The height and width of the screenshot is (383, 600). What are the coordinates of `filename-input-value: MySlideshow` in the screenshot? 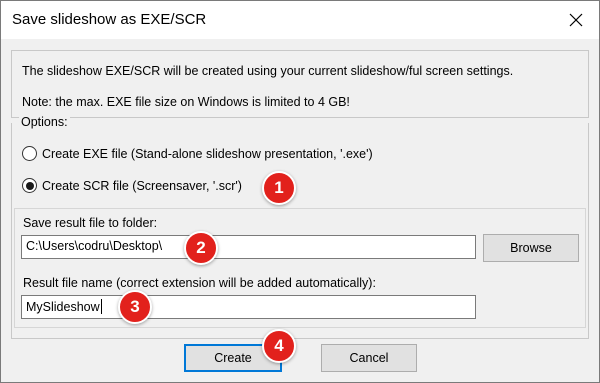 It's located at (63, 307).